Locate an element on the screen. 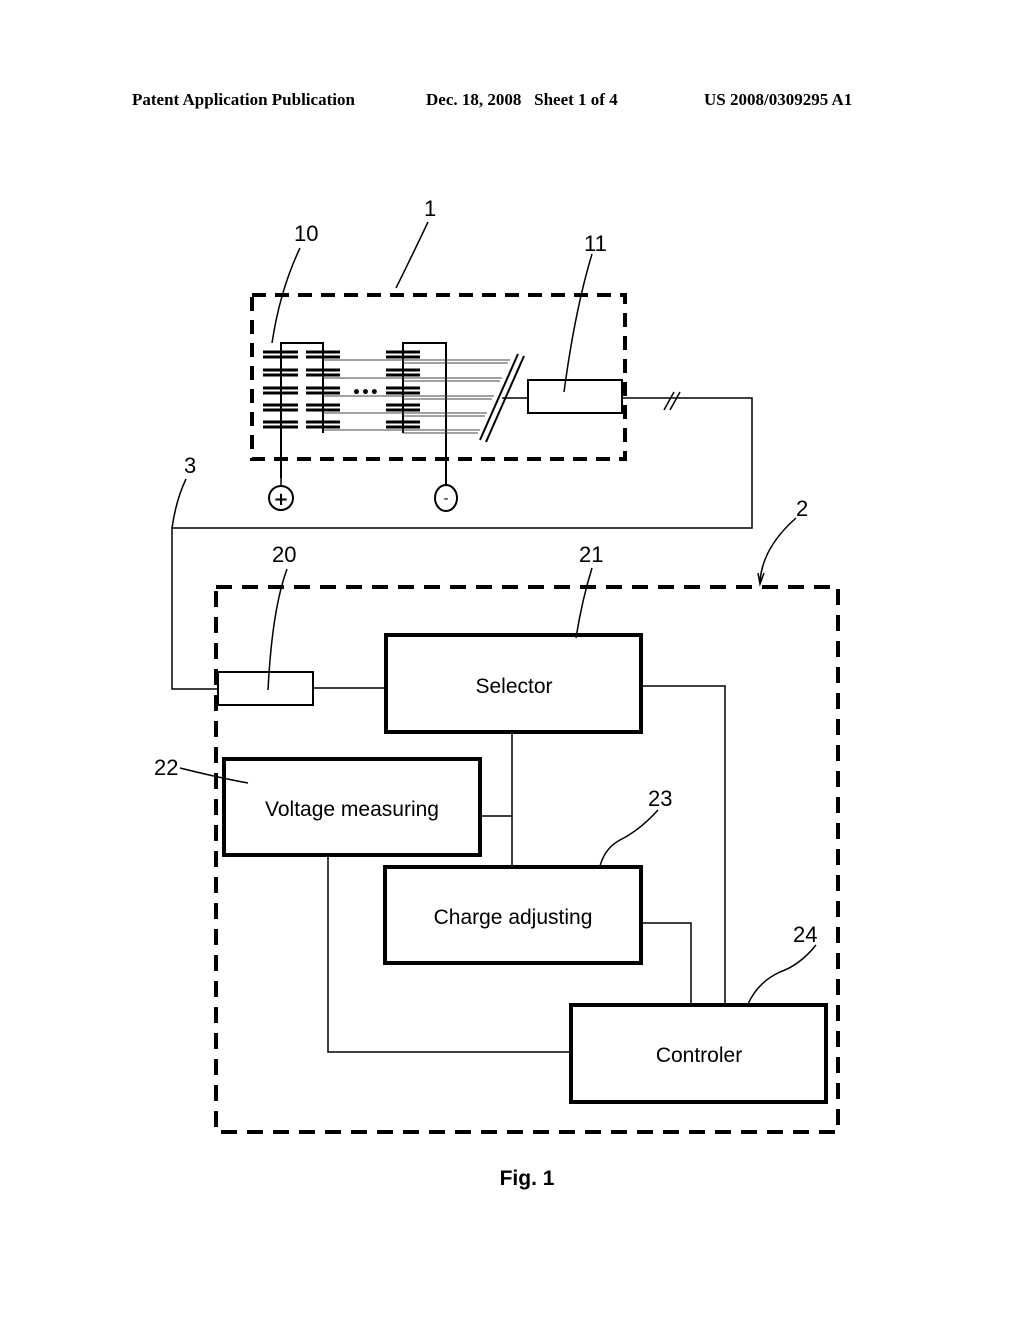  selector-label: Selector is located at coordinates (513, 686).